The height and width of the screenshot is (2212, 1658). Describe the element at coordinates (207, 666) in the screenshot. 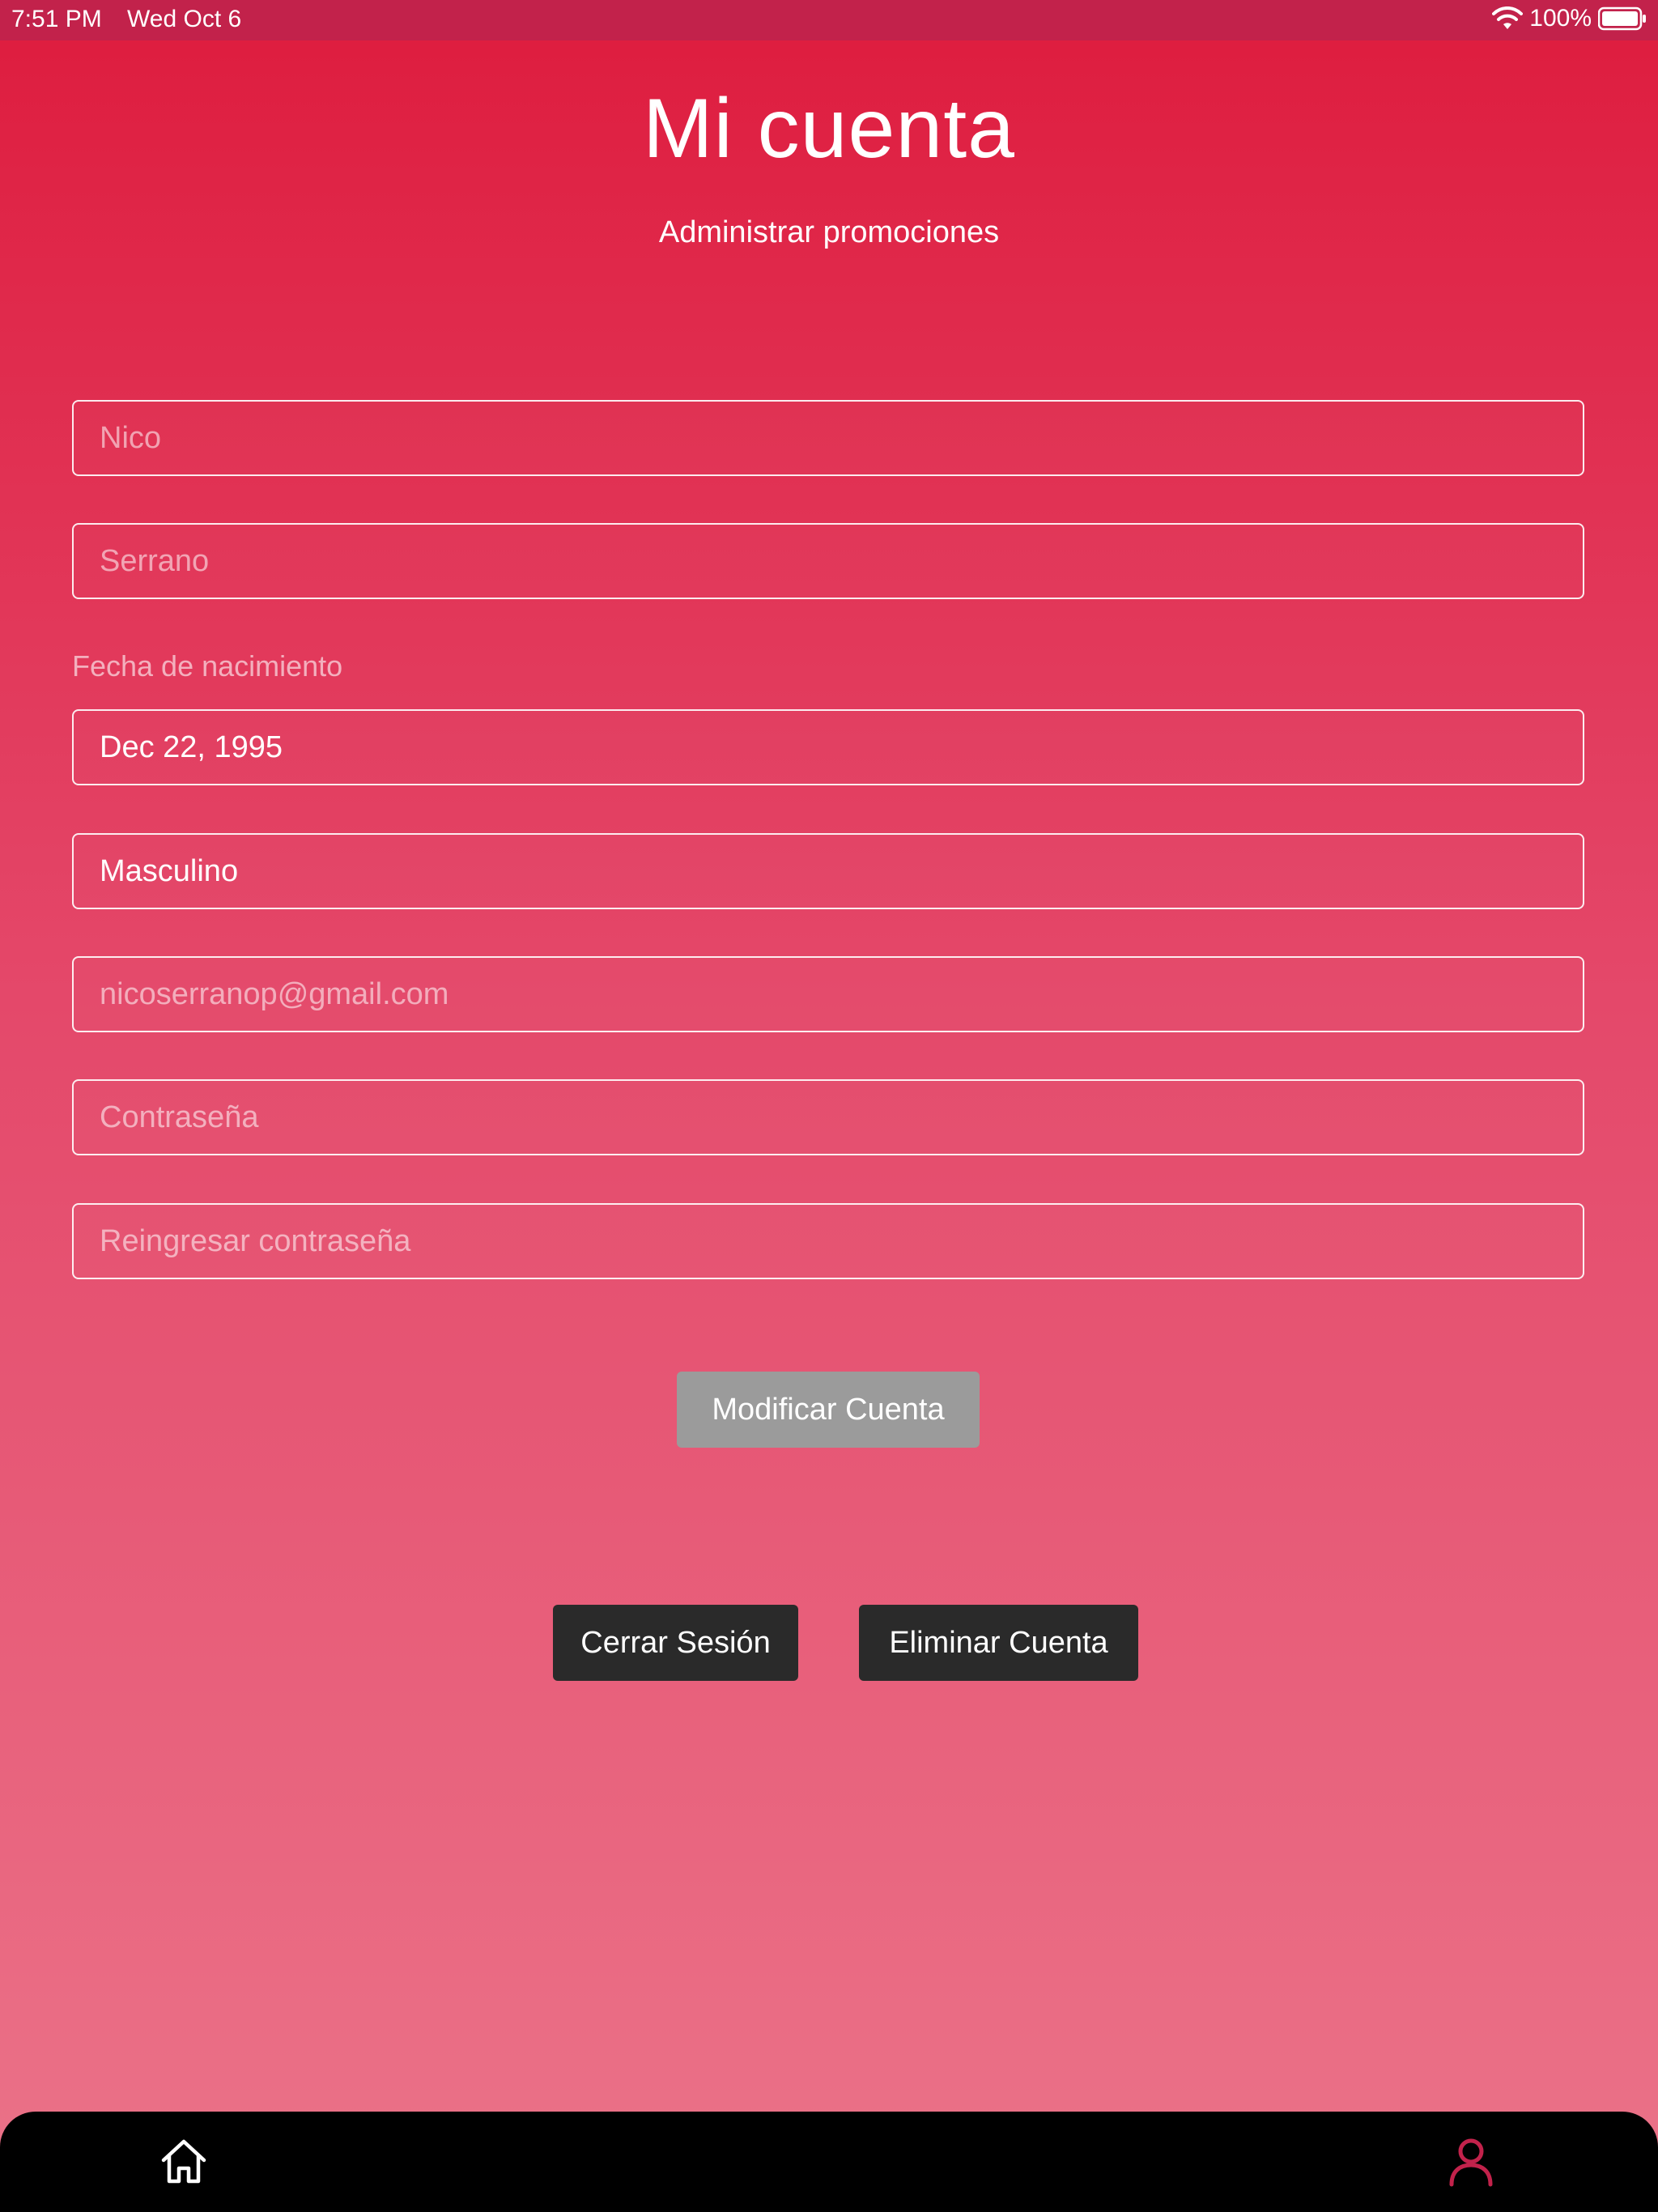

I see `birthdate-label: Fecha de nacimiento` at that location.